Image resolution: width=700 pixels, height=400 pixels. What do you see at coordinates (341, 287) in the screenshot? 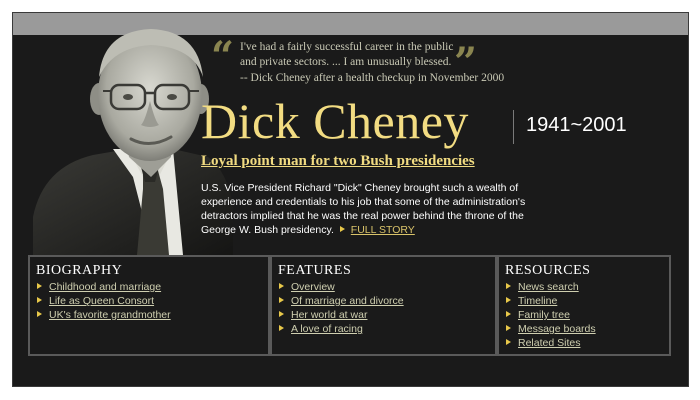
I see `list-item: Overview` at bounding box center [341, 287].